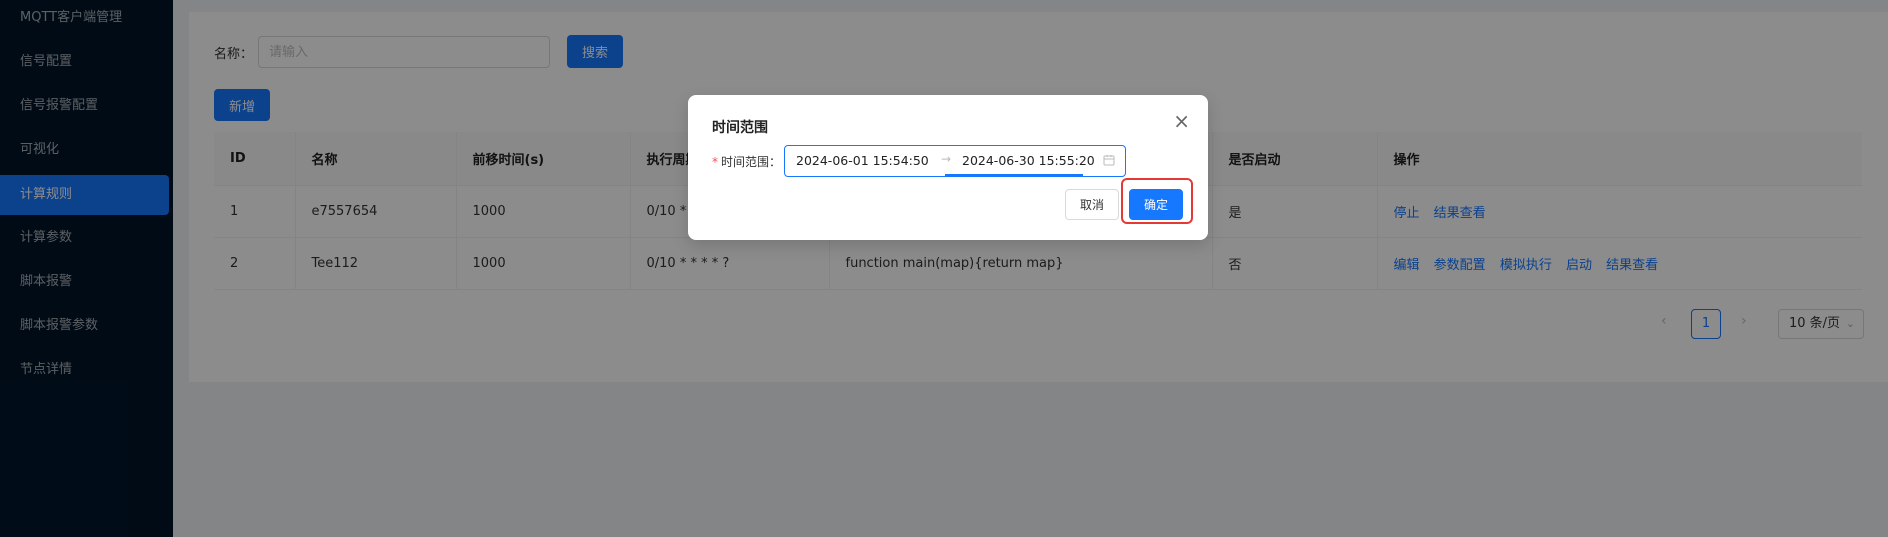 The height and width of the screenshot is (537, 1888). I want to click on time-range-label: * 时间范围：, so click(746, 161).